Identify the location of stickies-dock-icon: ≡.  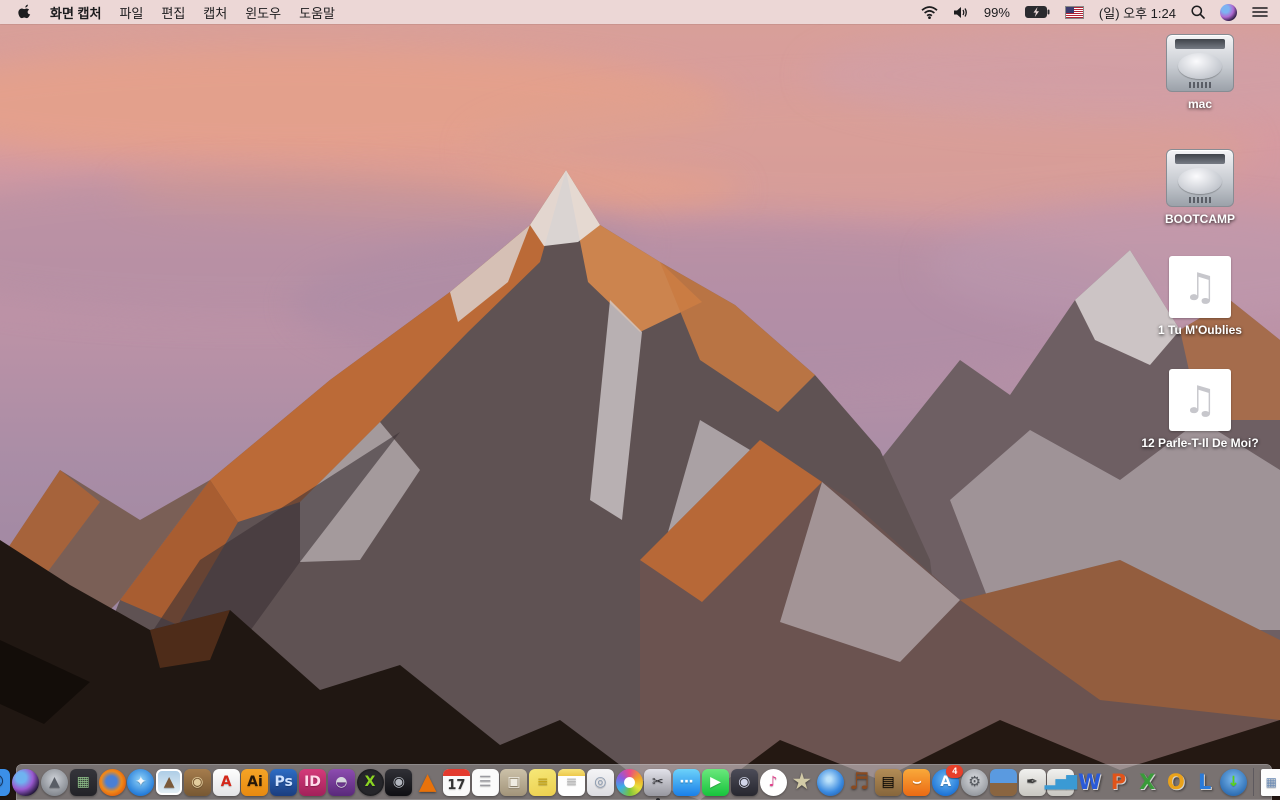
(543, 782).